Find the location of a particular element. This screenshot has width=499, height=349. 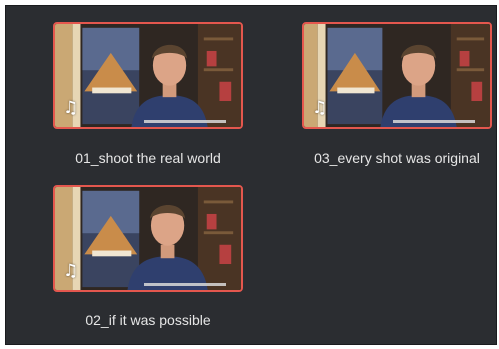

clip-thumbnail-03: ♫ is located at coordinates (397, 75).